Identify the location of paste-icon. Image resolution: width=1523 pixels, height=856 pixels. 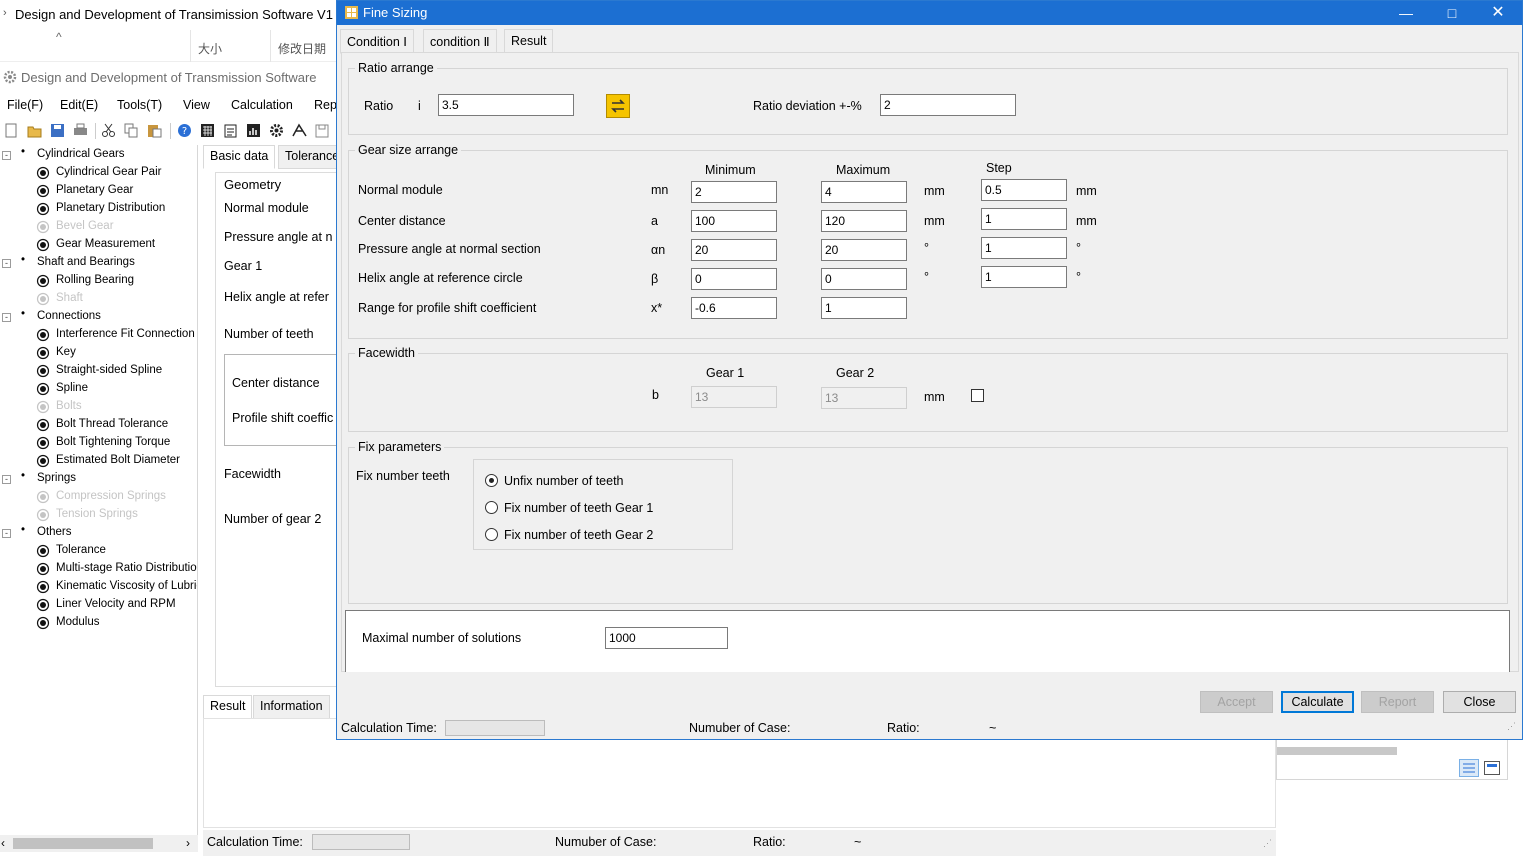
(154, 130).